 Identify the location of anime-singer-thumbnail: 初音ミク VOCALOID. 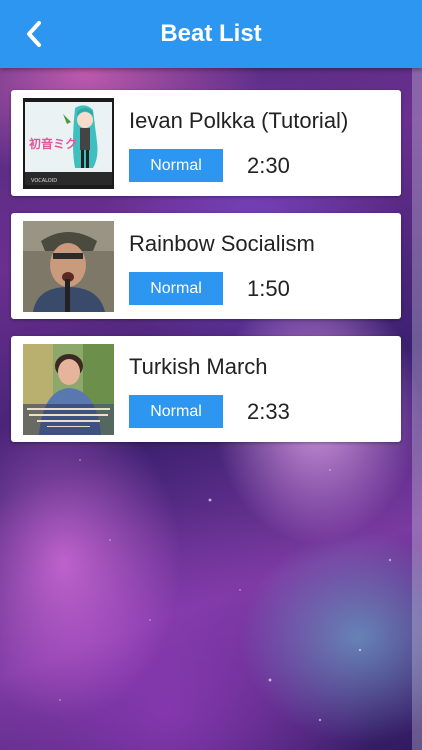
(68, 143).